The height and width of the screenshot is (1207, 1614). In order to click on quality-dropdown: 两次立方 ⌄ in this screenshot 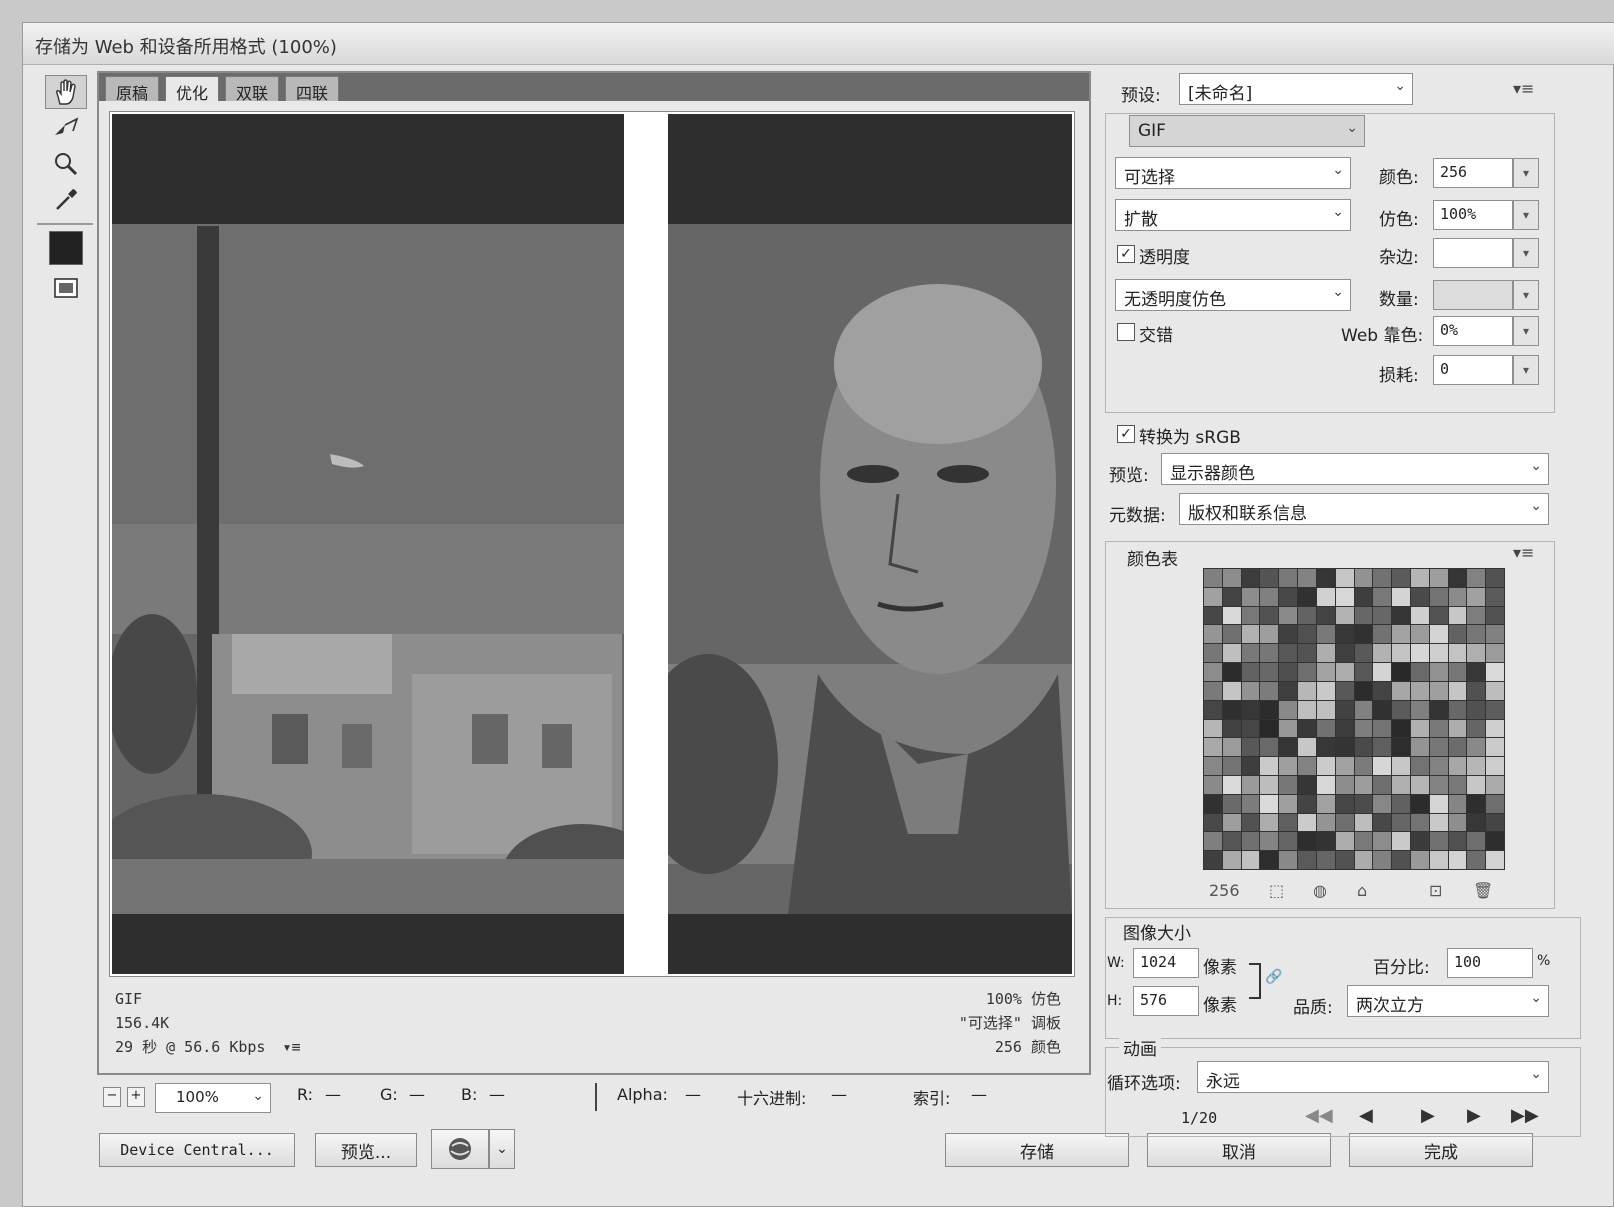, I will do `click(1448, 1001)`.